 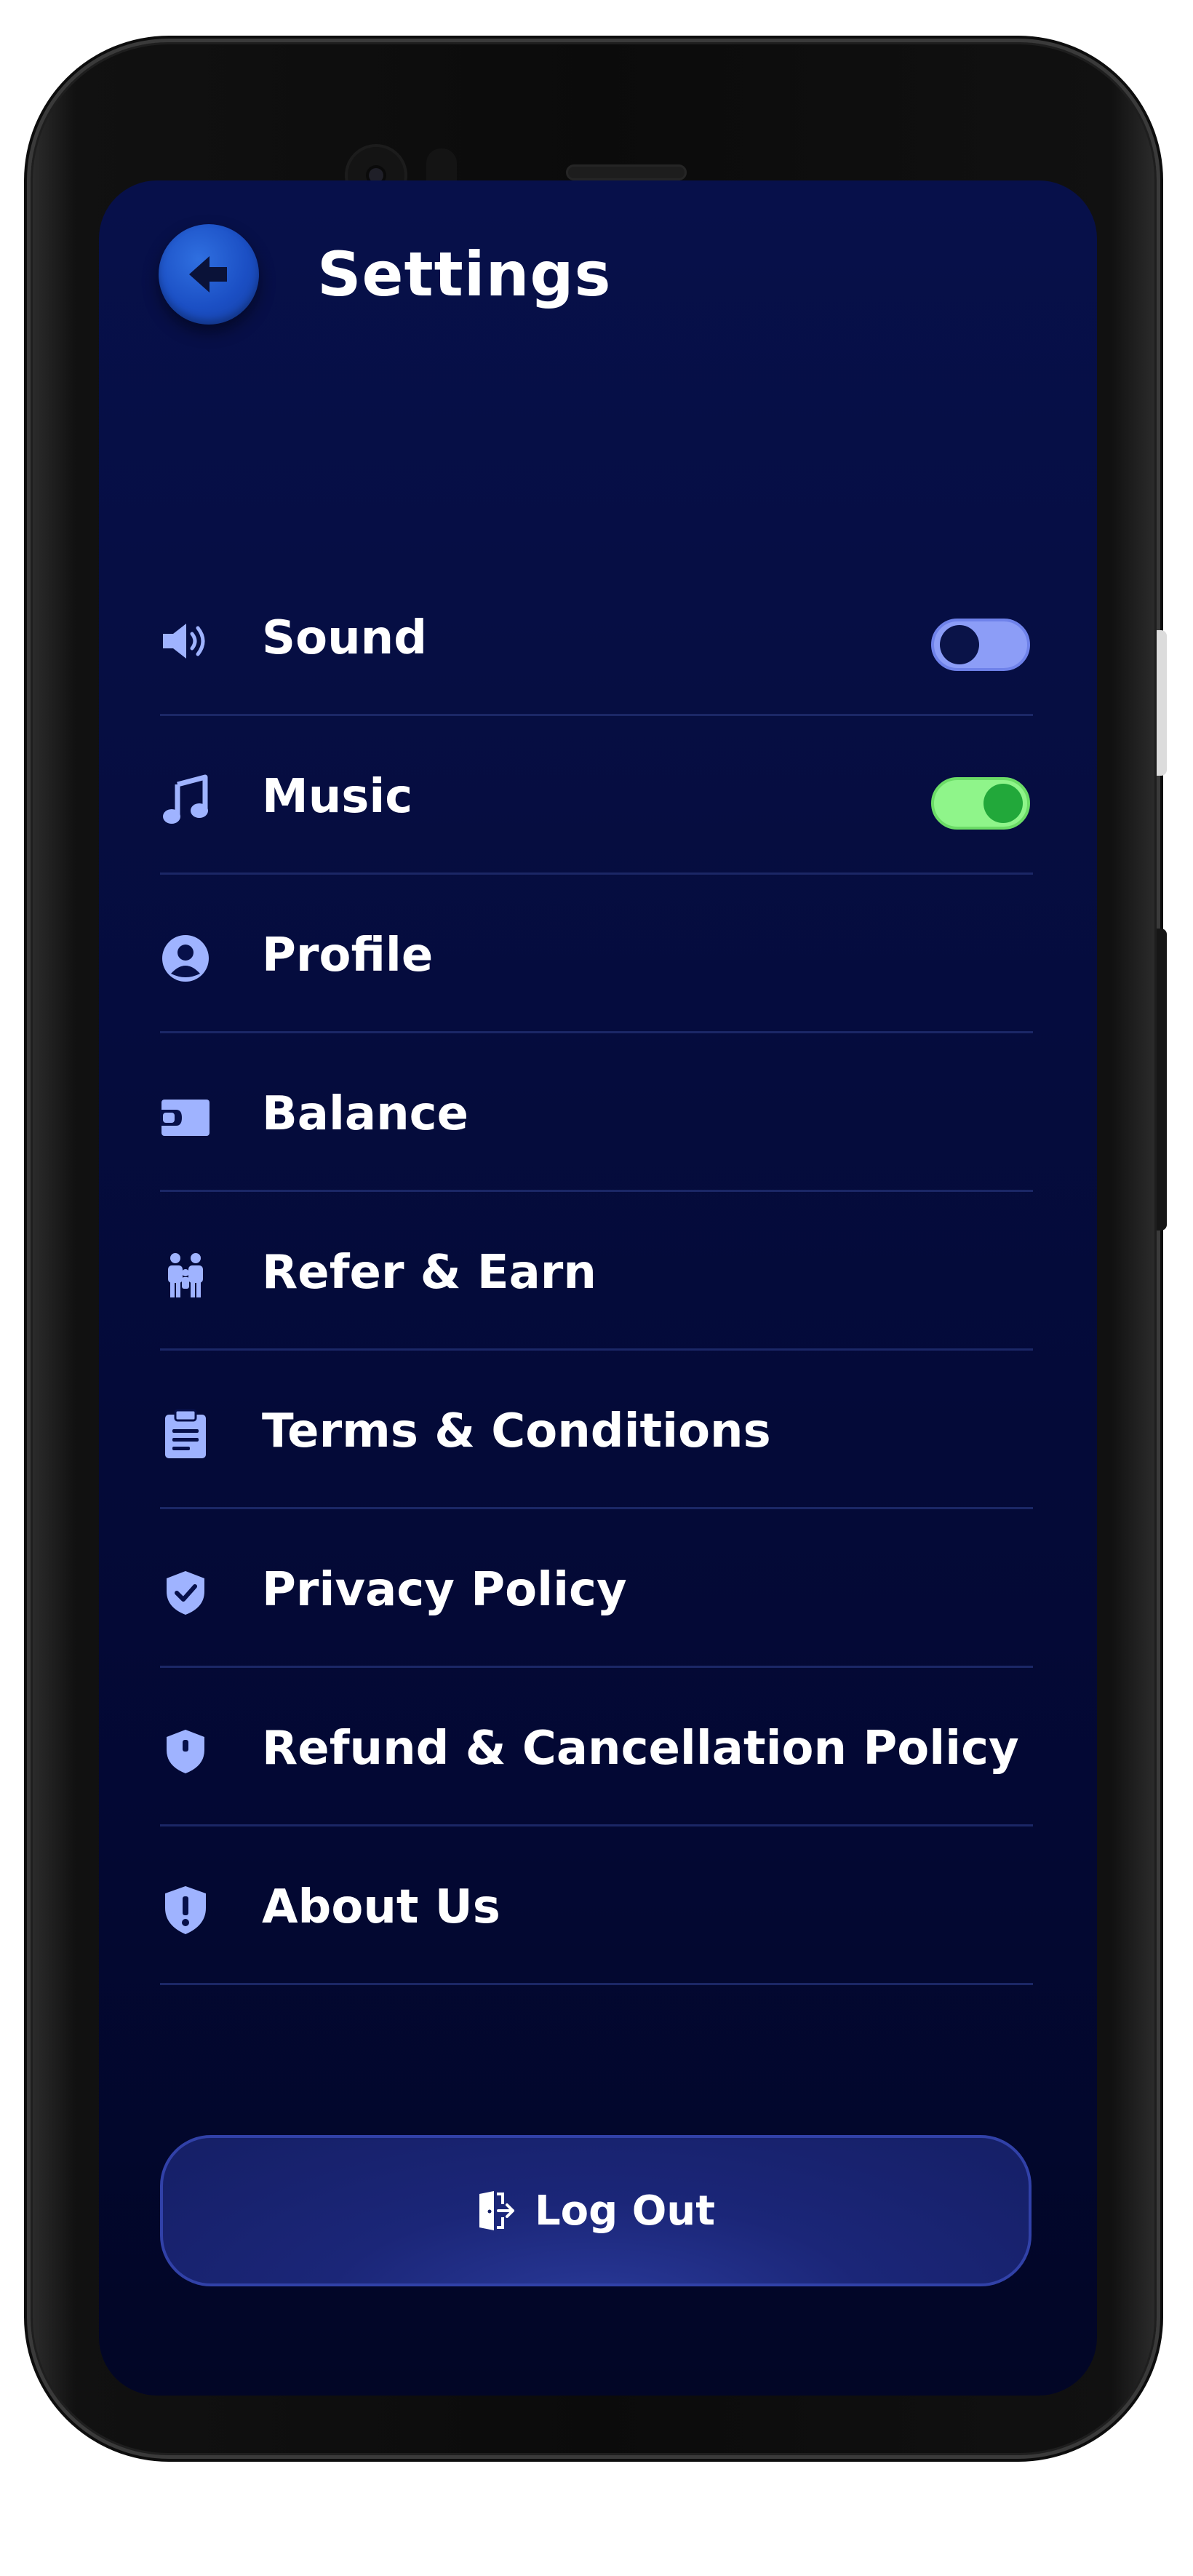 I want to click on header: Settings, so click(x=598, y=275).